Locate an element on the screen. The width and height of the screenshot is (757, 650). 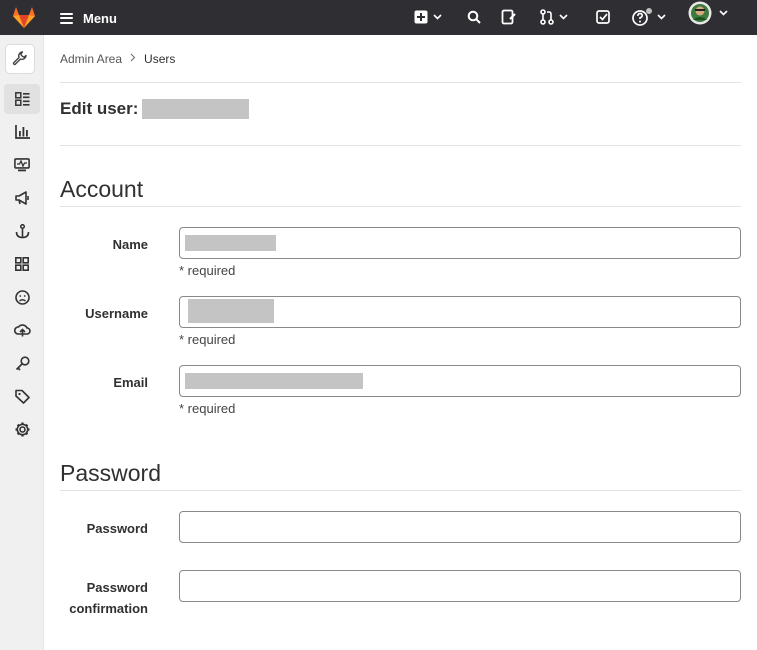
sidebar-item-credentials is located at coordinates (22, 363).